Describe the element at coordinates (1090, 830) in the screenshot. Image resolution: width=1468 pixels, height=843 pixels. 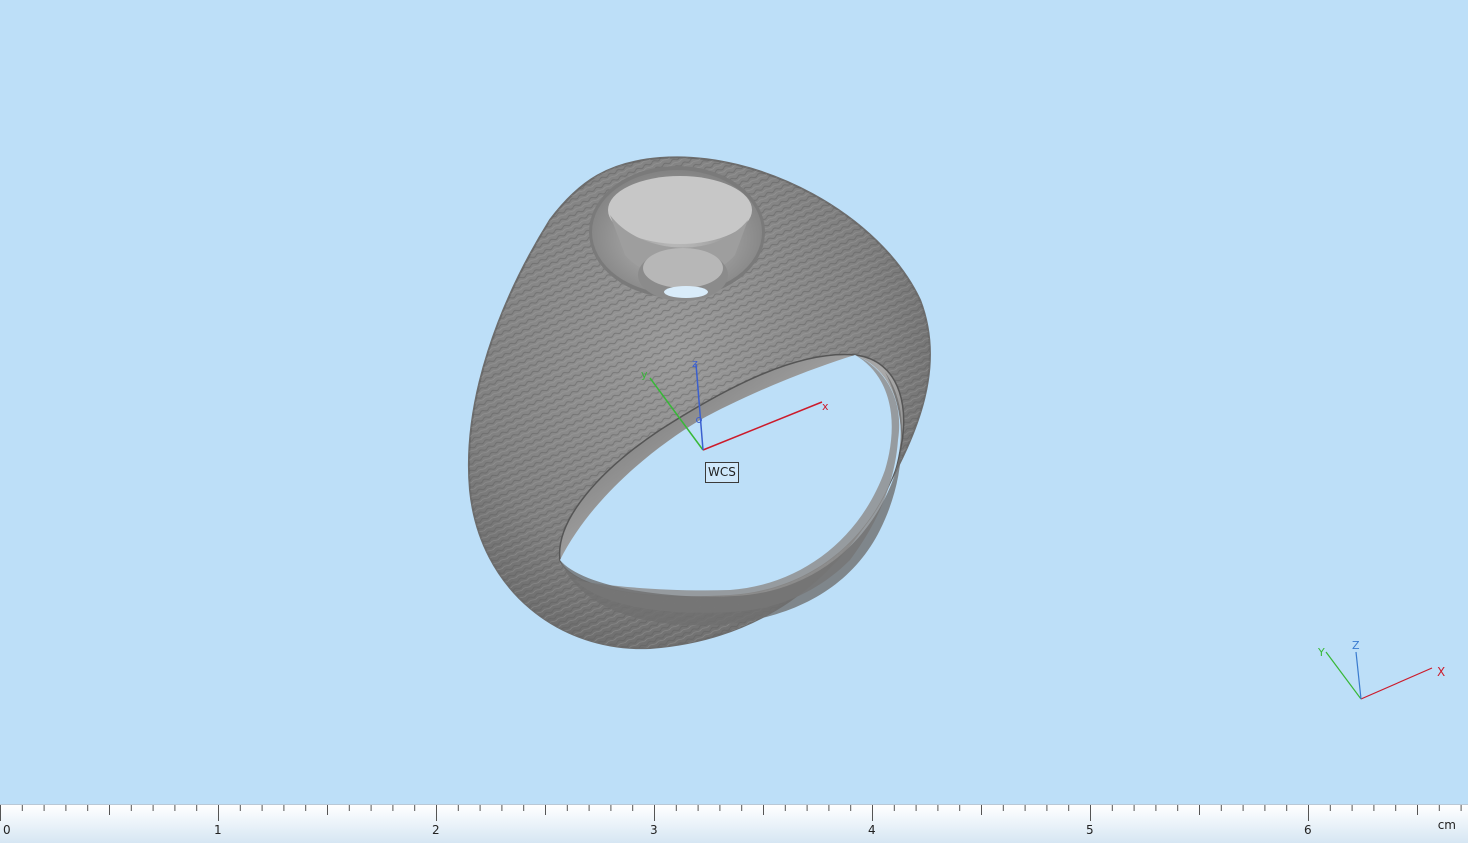
I see `ruler-label-5: 5` at that location.